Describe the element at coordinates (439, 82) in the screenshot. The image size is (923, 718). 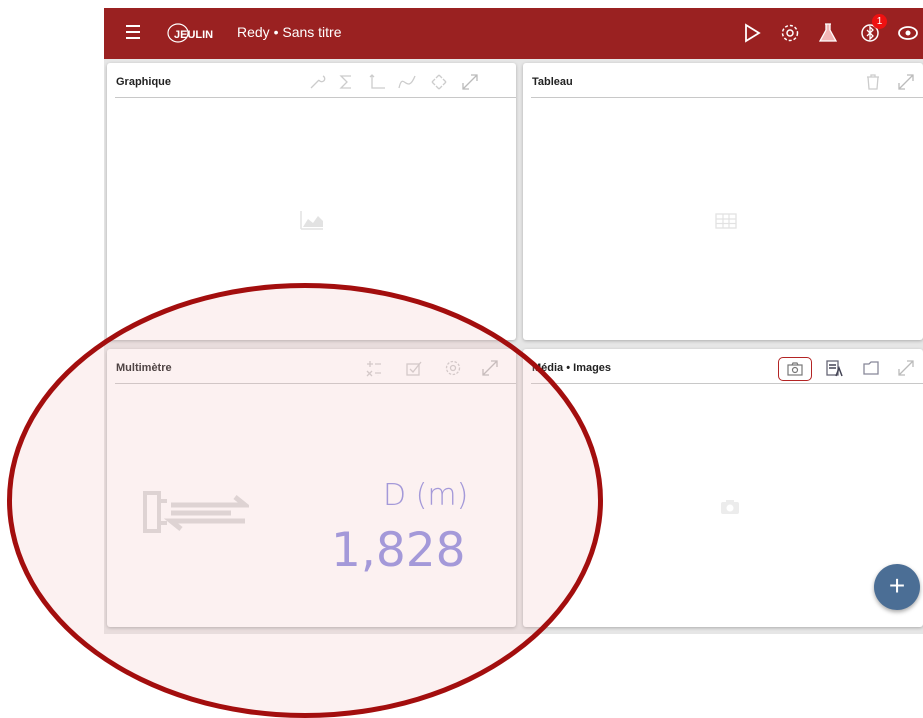
I see `move-icon` at that location.